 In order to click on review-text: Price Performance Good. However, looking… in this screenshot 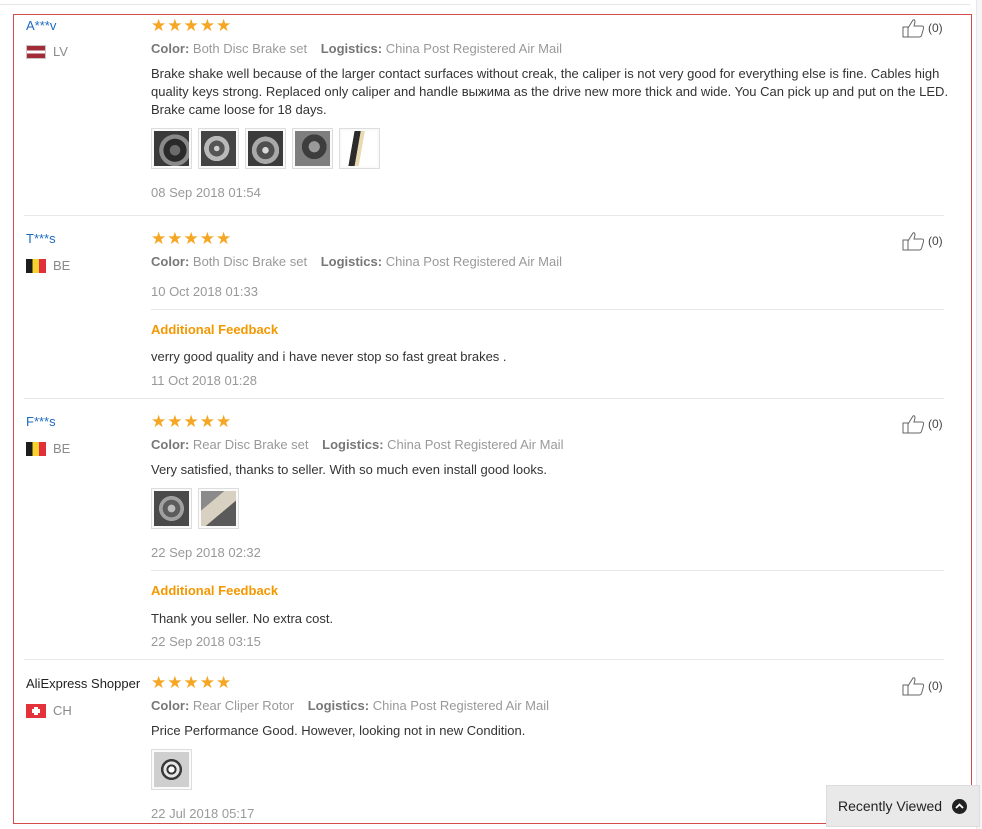, I will do `click(338, 730)`.